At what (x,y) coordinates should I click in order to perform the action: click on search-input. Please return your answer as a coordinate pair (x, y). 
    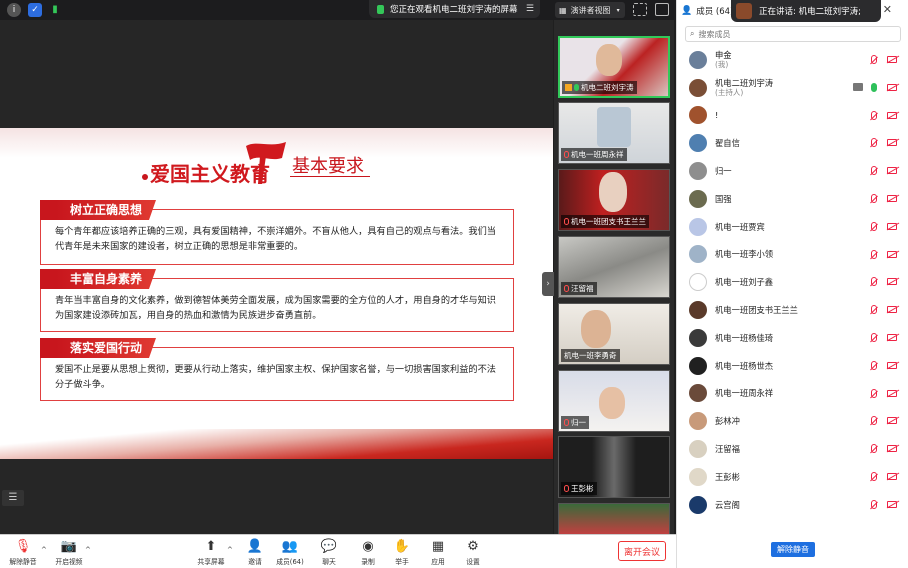
    Looking at the image, I should click on (793, 34).